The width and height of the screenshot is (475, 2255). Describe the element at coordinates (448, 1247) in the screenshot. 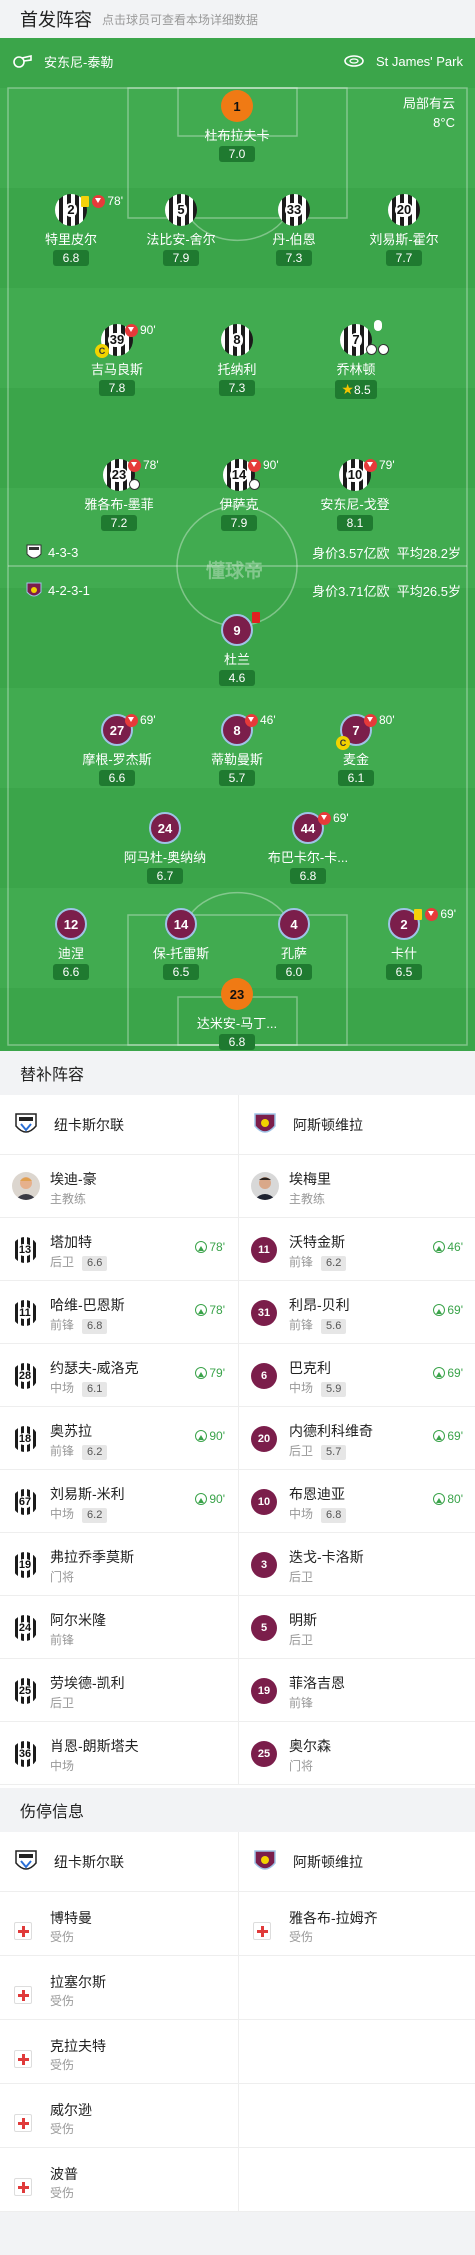

I see `sub-in-time: 46'` at that location.